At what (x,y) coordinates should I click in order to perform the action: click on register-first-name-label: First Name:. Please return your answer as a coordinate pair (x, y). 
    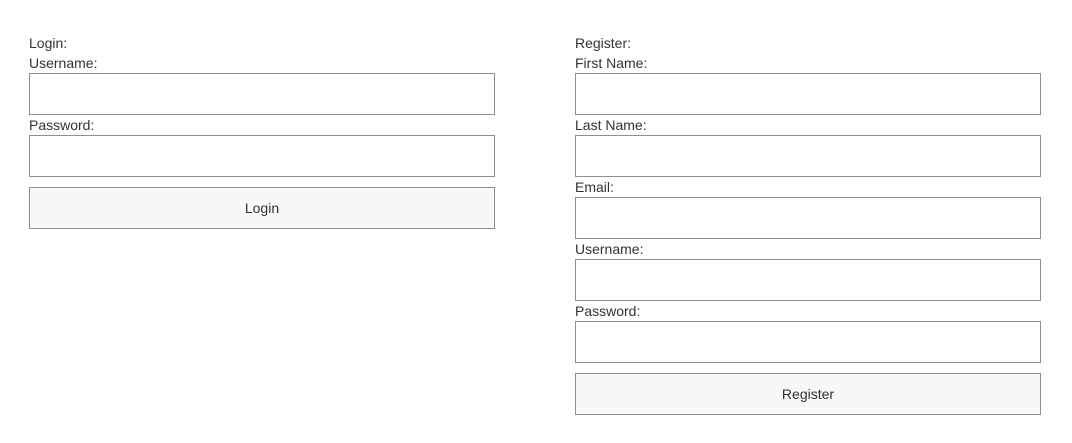
    Looking at the image, I should click on (611, 63).